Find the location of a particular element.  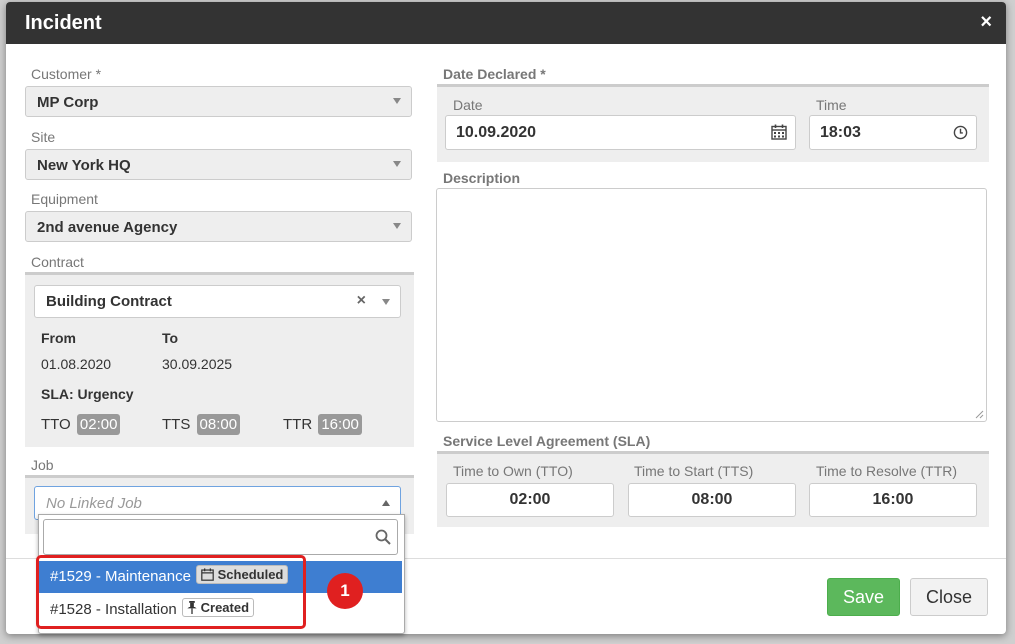

time-input: 18:03 is located at coordinates (893, 132).